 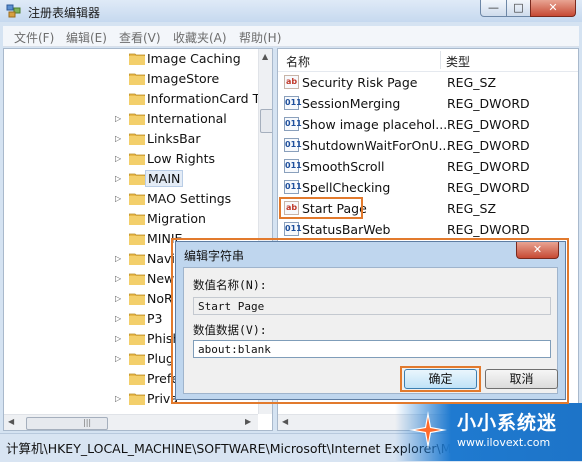 I want to click on tree-item: ▷ MAO Settings, so click(x=138, y=199).